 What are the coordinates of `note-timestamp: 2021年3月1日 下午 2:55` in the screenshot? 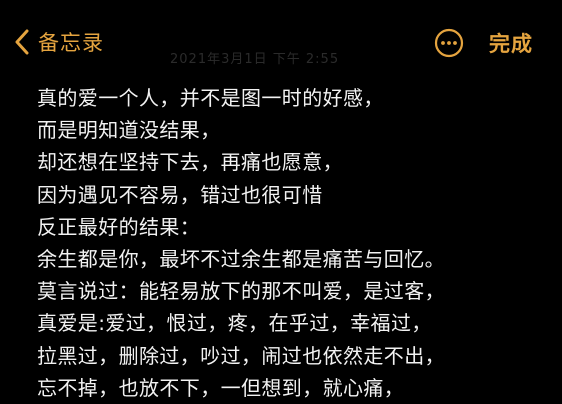 It's located at (255, 59).